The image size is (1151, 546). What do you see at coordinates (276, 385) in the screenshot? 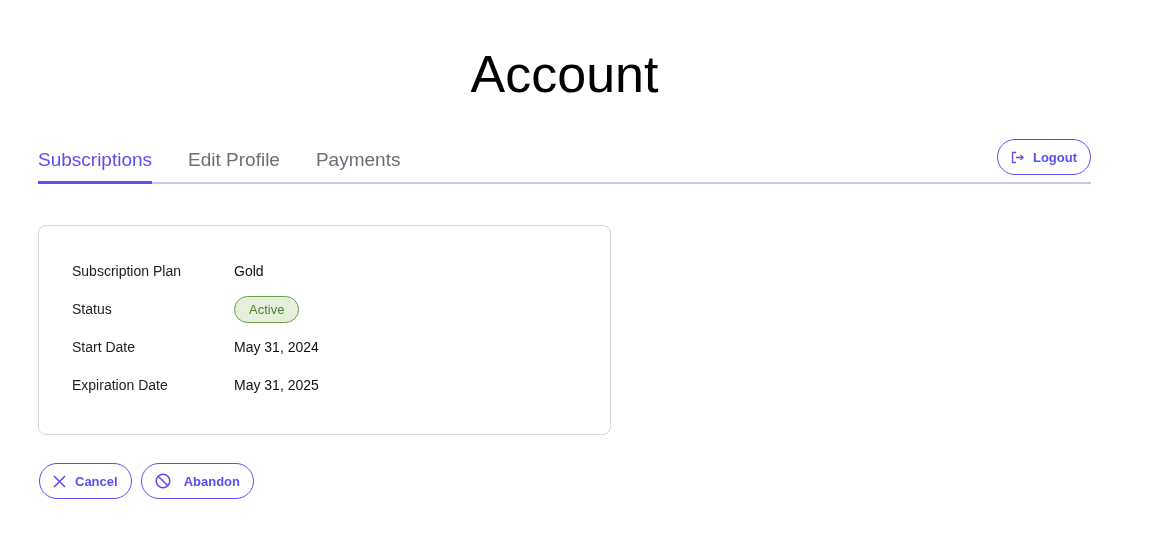
I see `field-value: May 31, 2025` at bounding box center [276, 385].